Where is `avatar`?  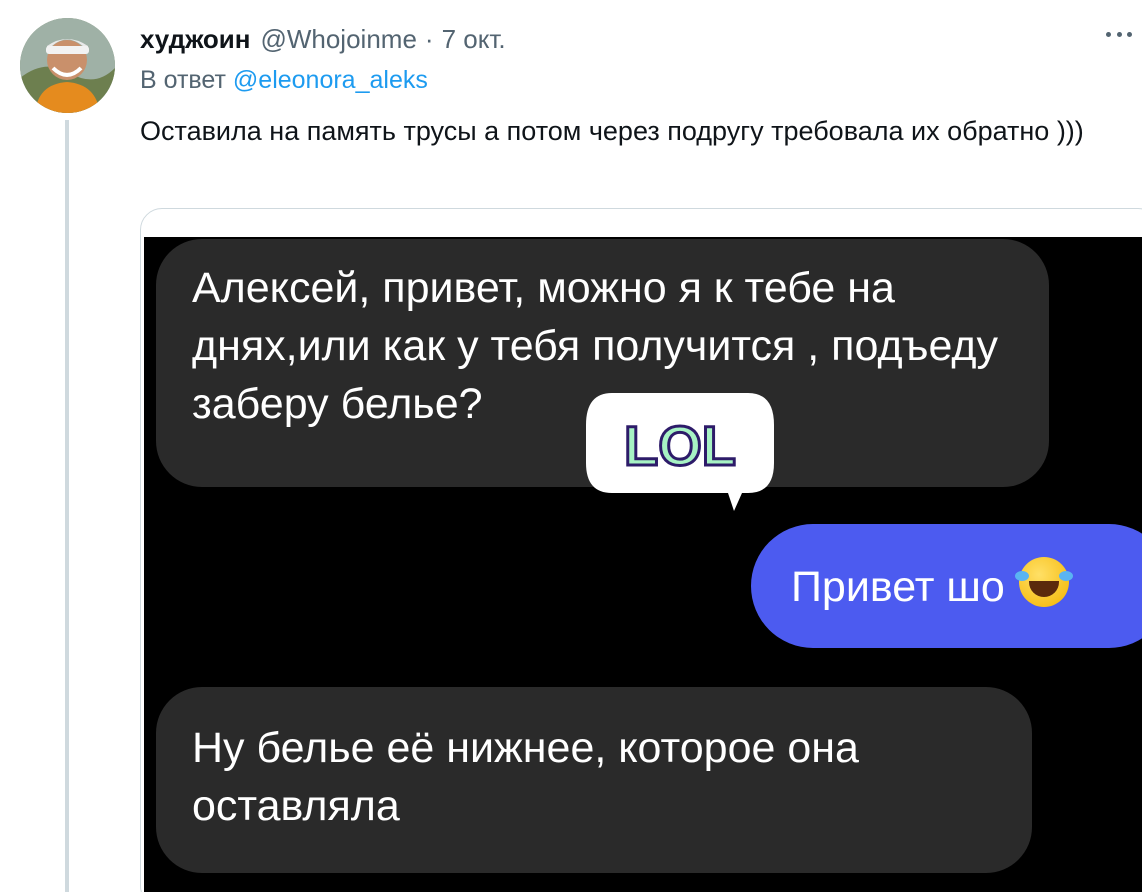
avatar is located at coordinates (67, 65).